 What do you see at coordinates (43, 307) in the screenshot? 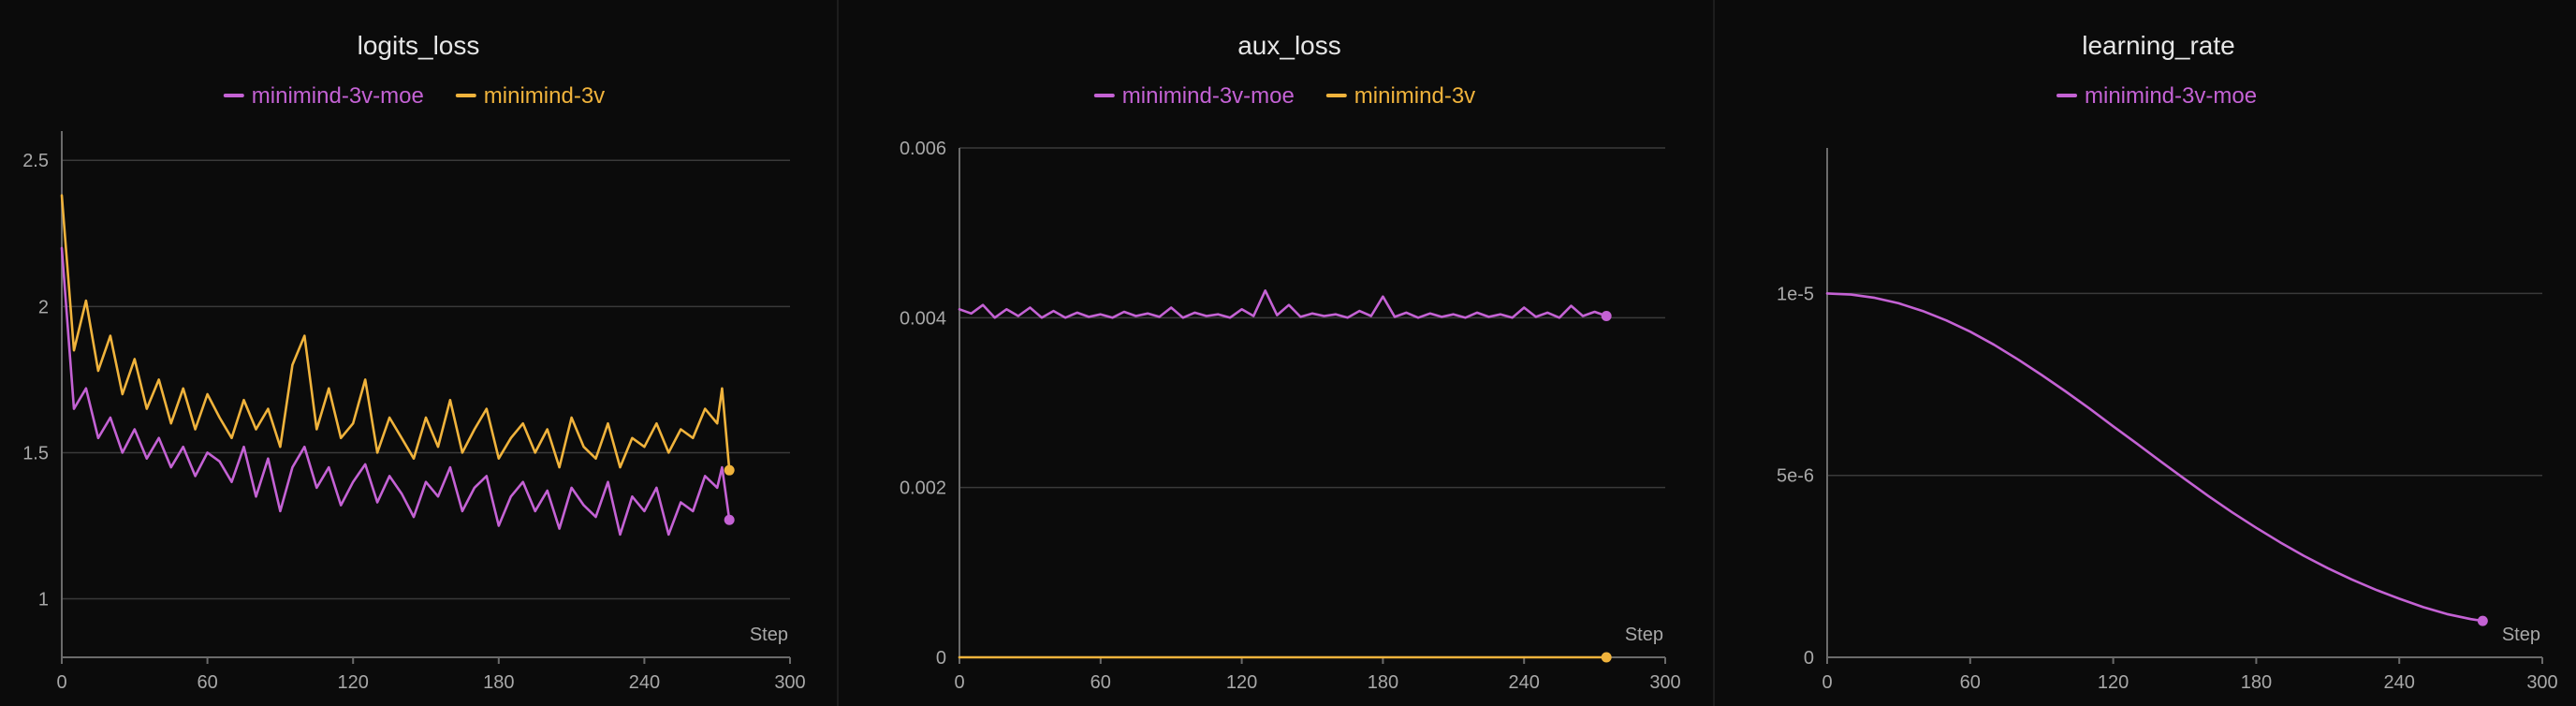
I see `y-tick-label: 2` at bounding box center [43, 307].